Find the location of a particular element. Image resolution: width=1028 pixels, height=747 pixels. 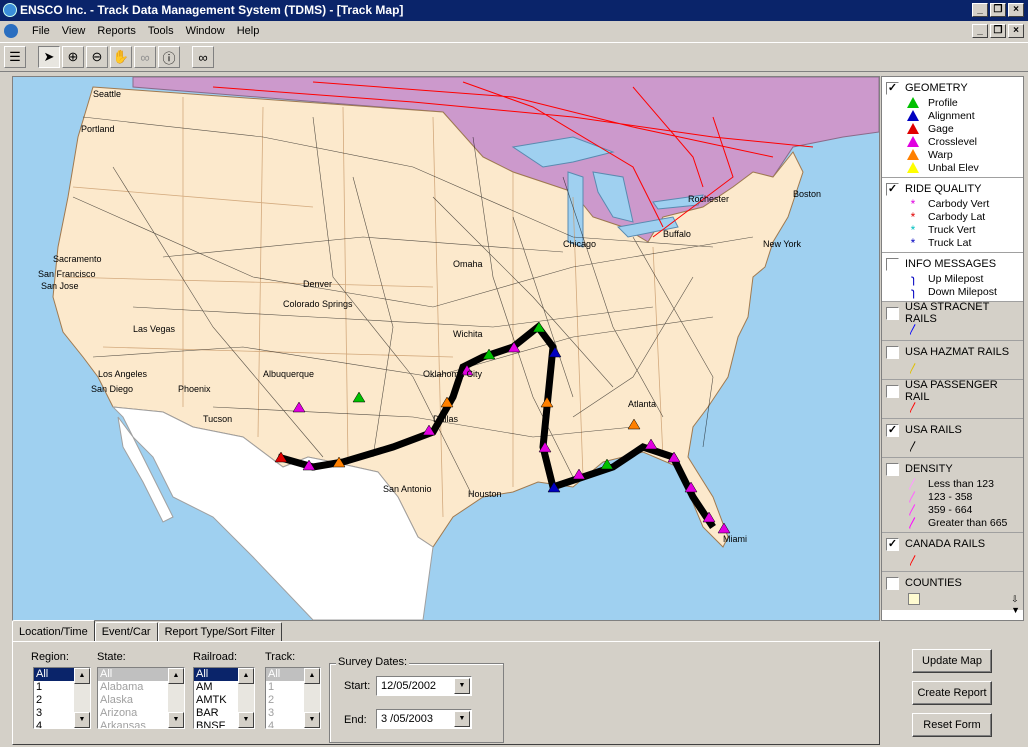

legend-item-label: 359 - 664 is located at coordinates (950, 509).